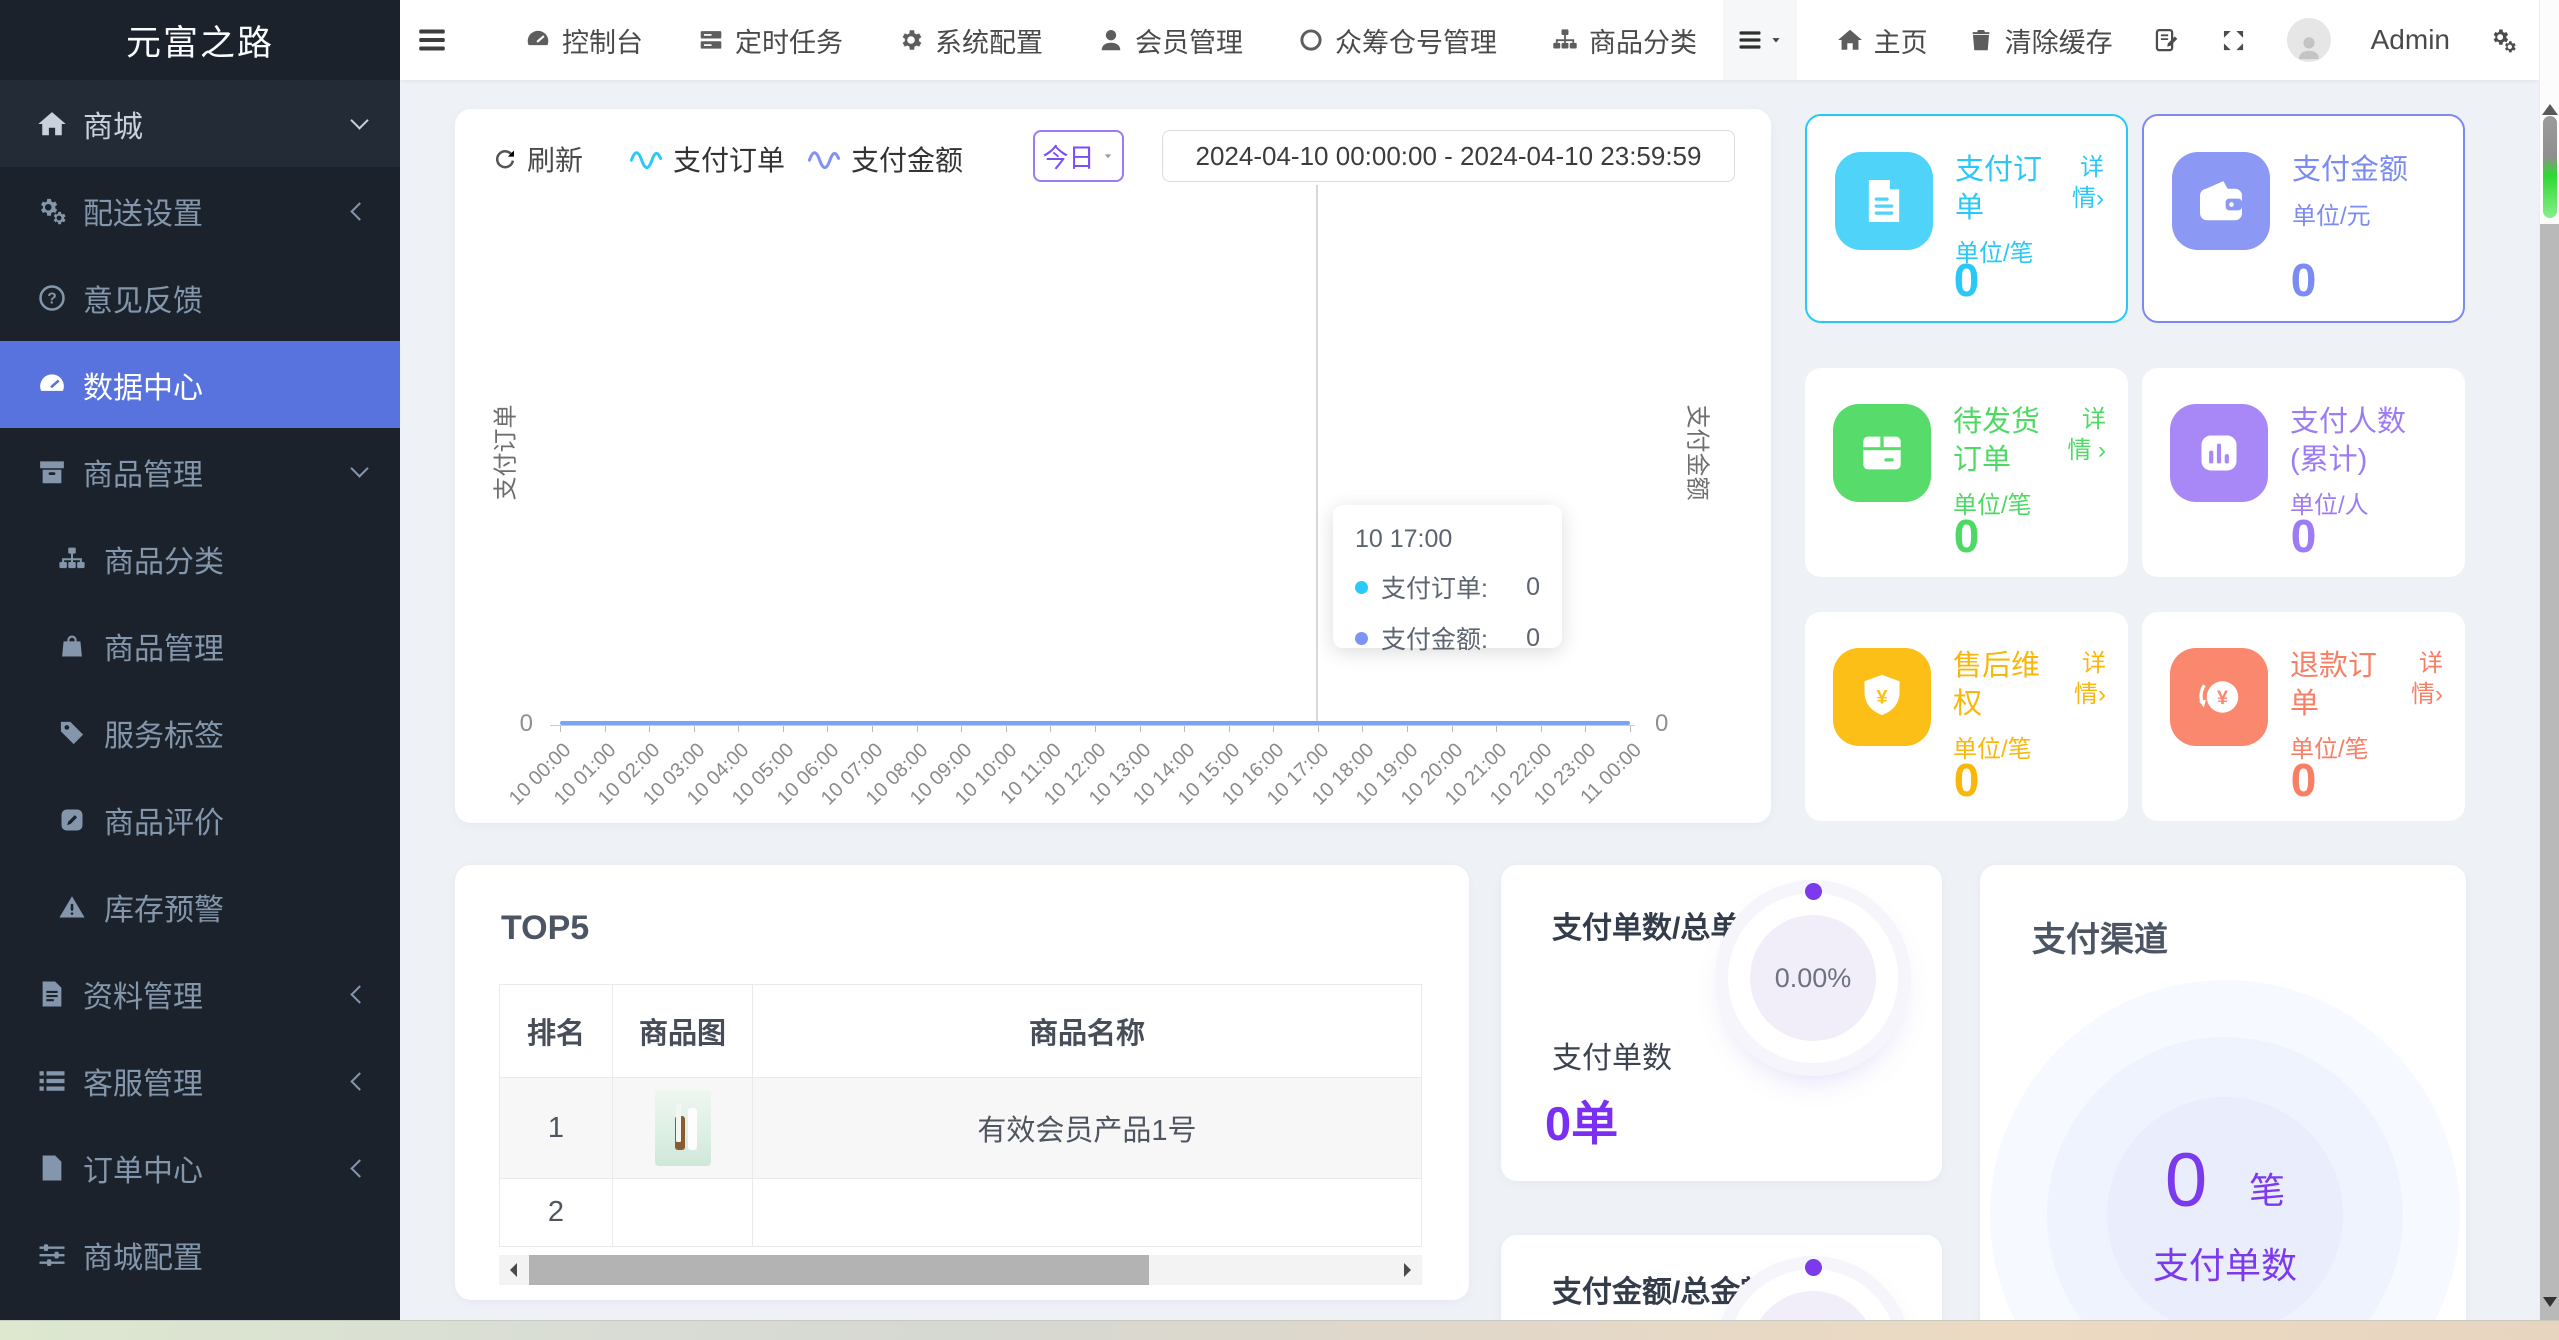 The width and height of the screenshot is (2559, 1340). I want to click on legend-pay-amount: 支付金额, so click(884, 159).